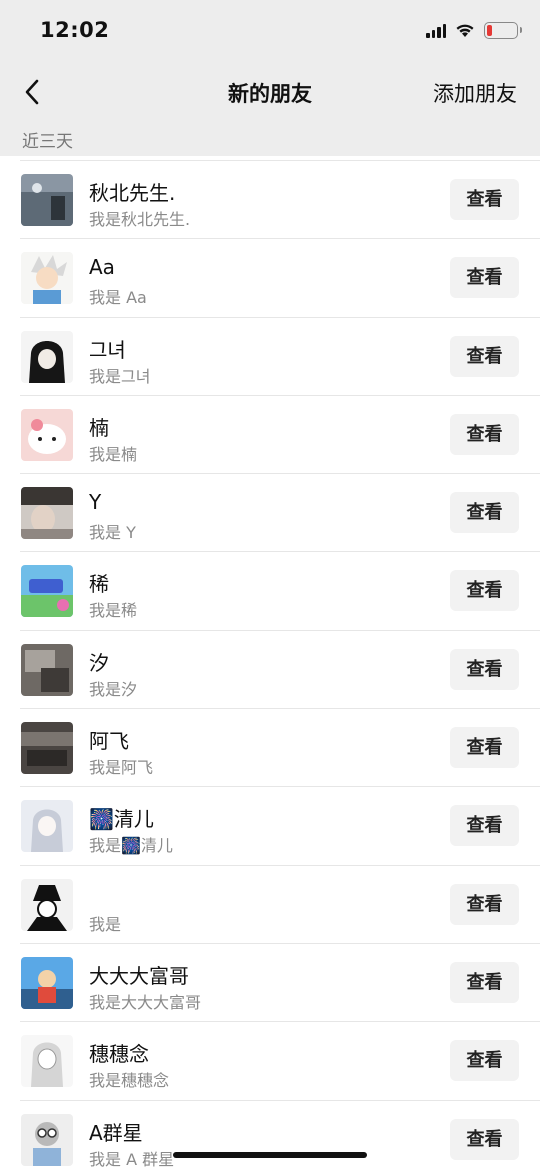  What do you see at coordinates (270, 435) in the screenshot?
I see `friend-request-item: 楠 我是楠 查看` at bounding box center [270, 435].